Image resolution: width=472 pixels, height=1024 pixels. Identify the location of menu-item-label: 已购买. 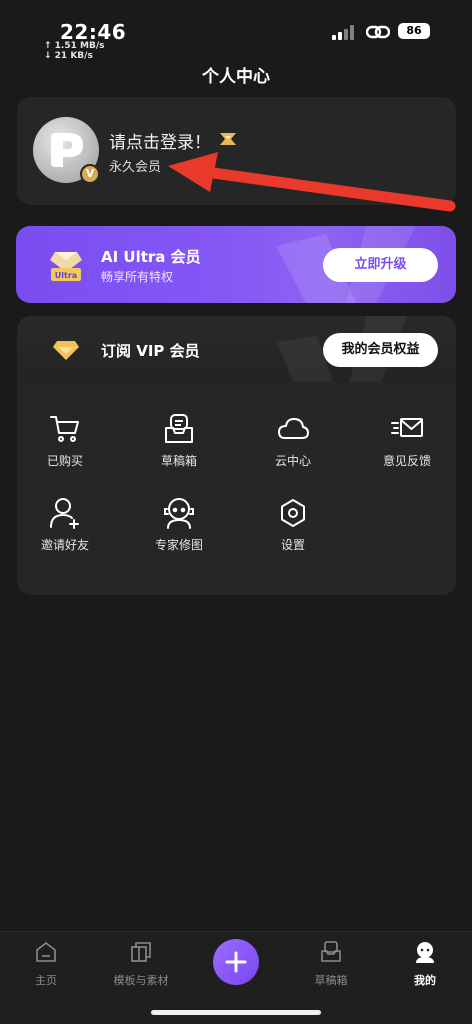
(64, 461).